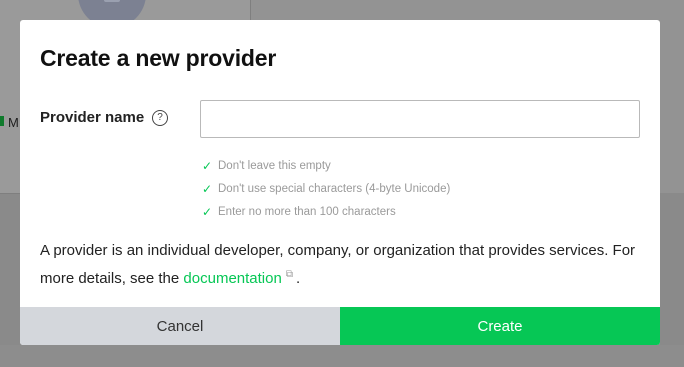  I want to click on validation-rule-text: Enter no more than 100 characters, so click(307, 211).